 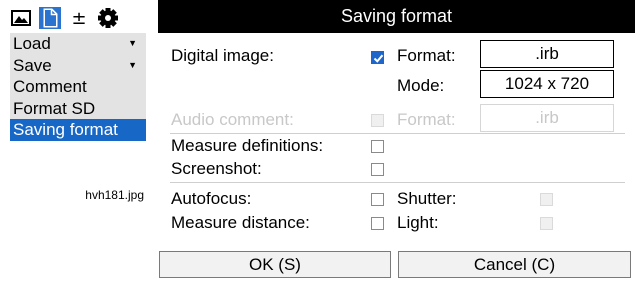 What do you see at coordinates (32, 43) in the screenshot?
I see `menu-item-label: Load` at bounding box center [32, 43].